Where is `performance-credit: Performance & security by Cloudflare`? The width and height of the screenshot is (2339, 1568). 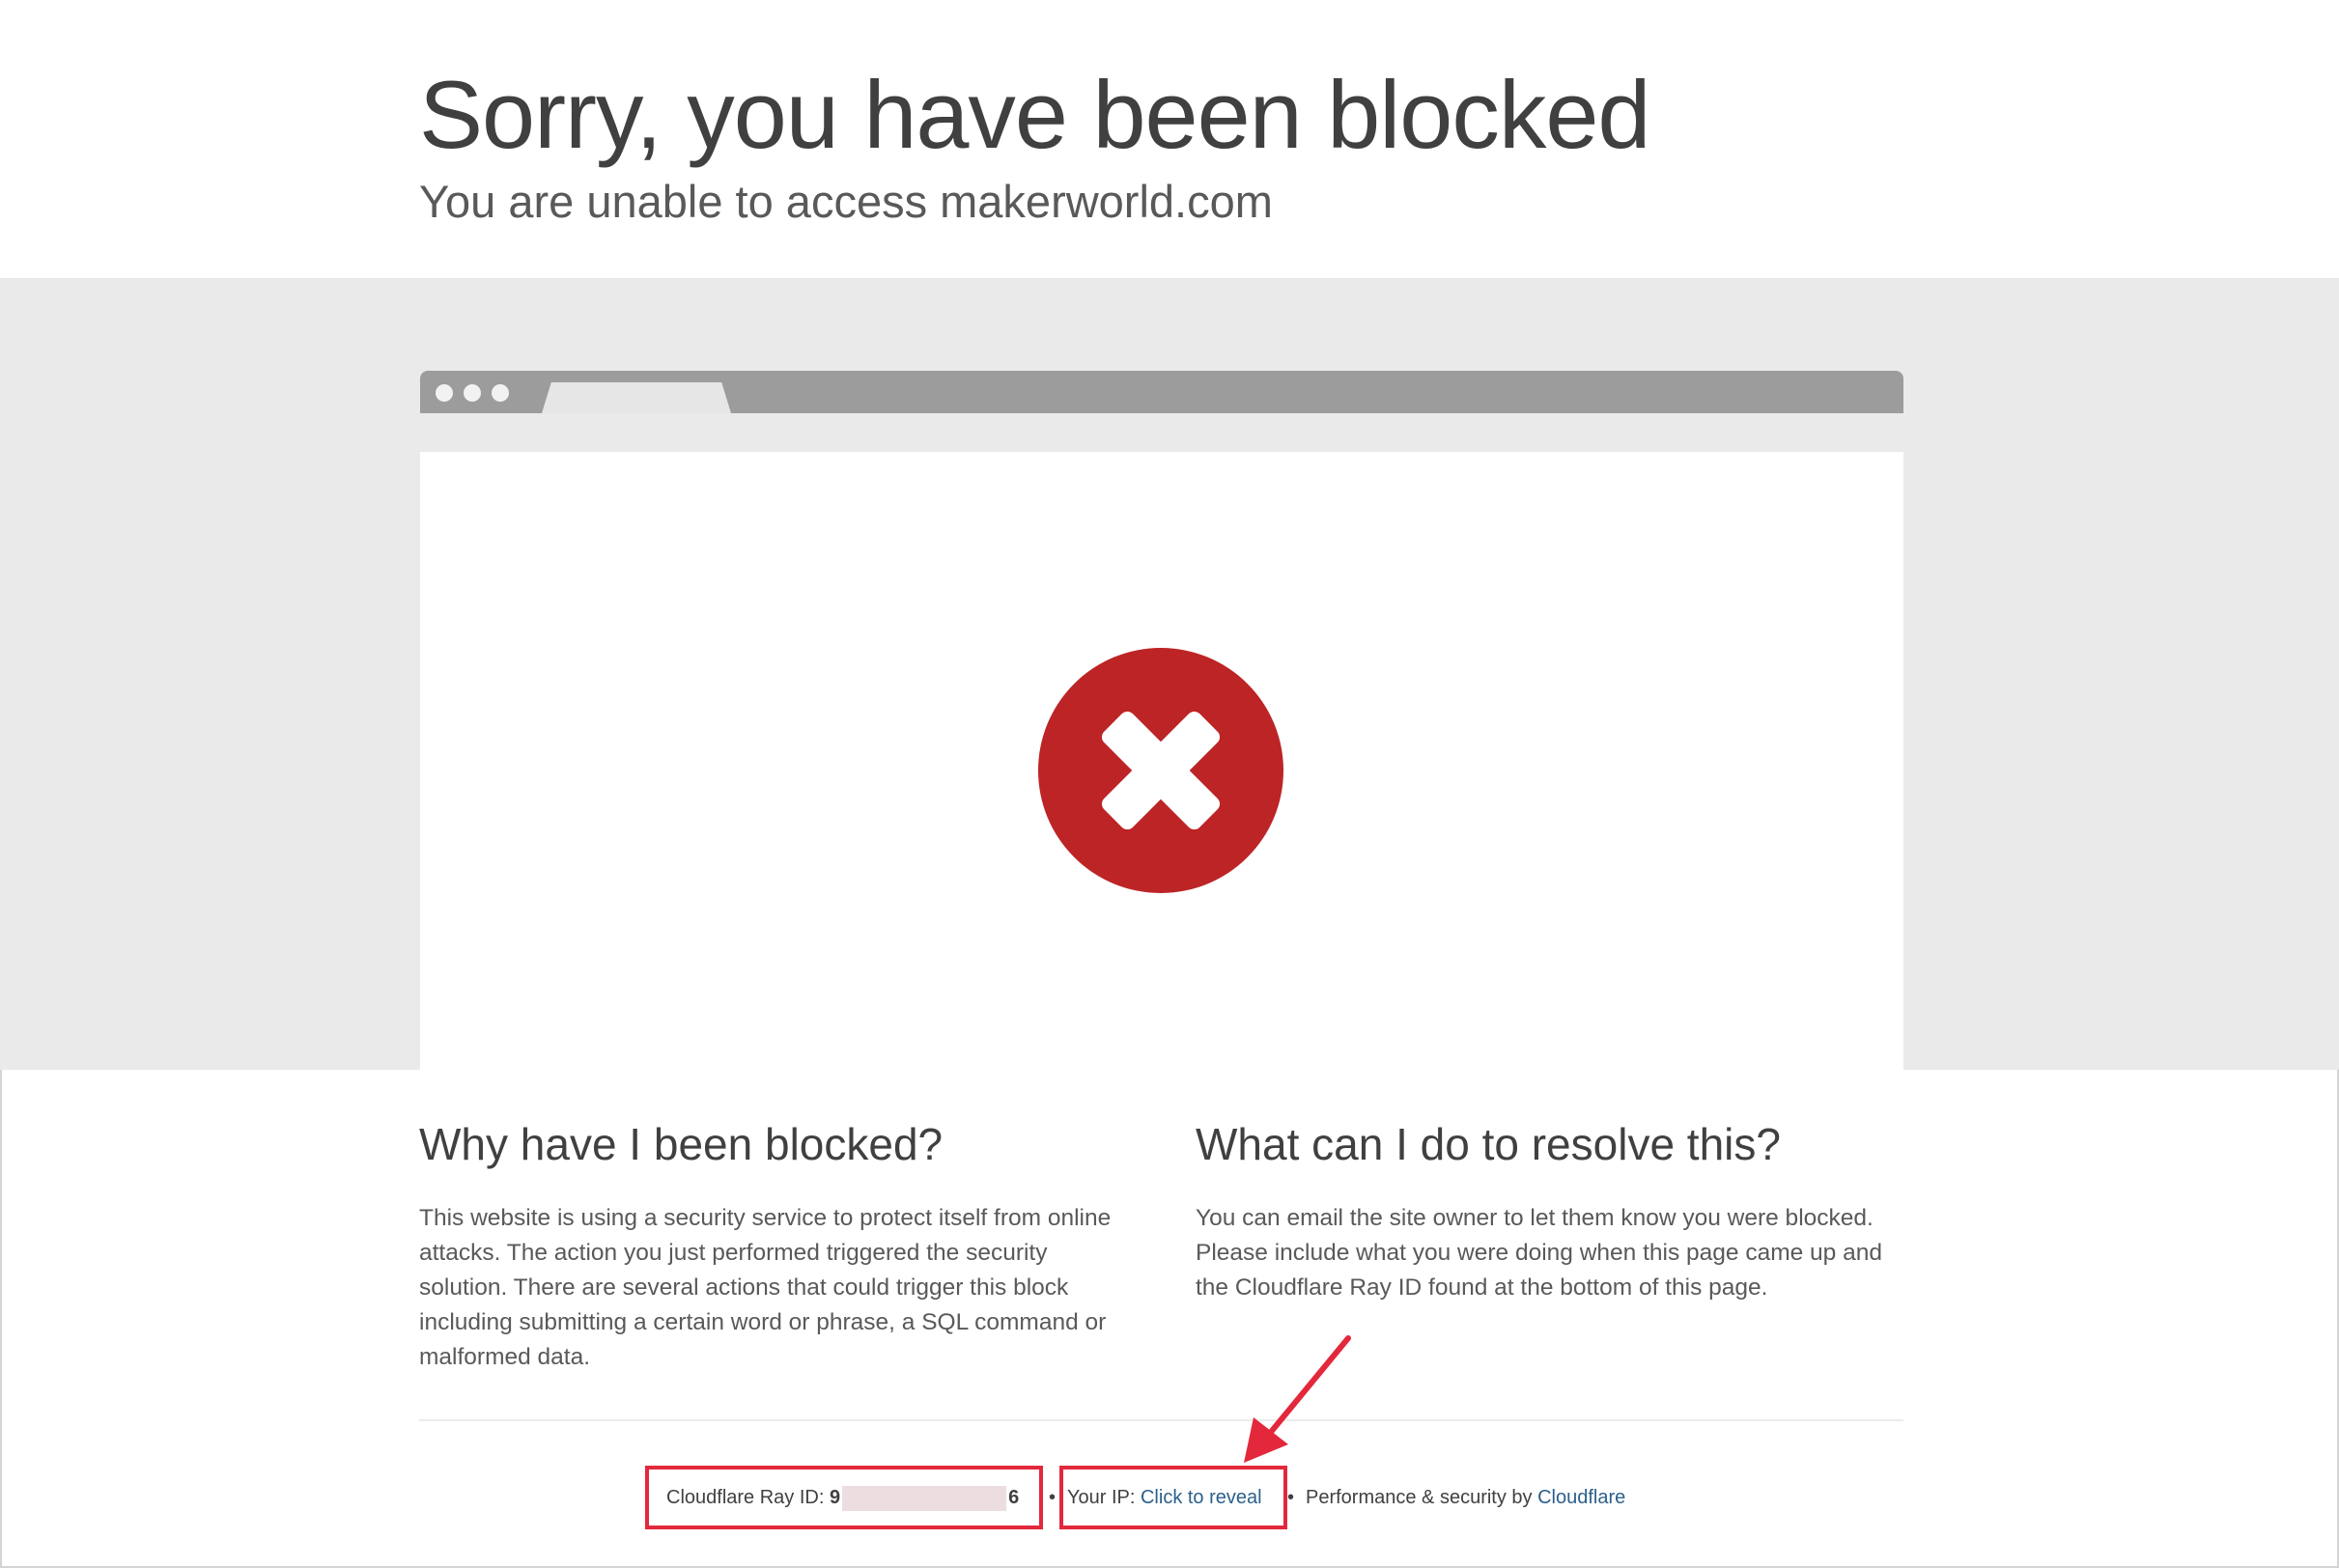 performance-credit: Performance & security by Cloudflare is located at coordinates (1465, 1497).